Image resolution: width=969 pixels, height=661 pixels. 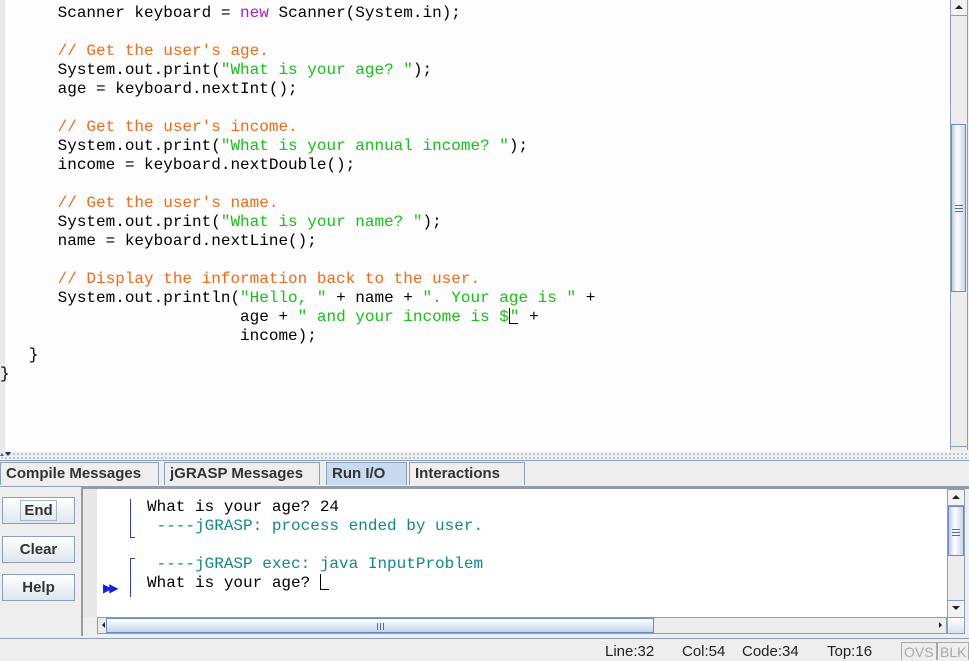 I want to click on help-button: Help, so click(x=38, y=587).